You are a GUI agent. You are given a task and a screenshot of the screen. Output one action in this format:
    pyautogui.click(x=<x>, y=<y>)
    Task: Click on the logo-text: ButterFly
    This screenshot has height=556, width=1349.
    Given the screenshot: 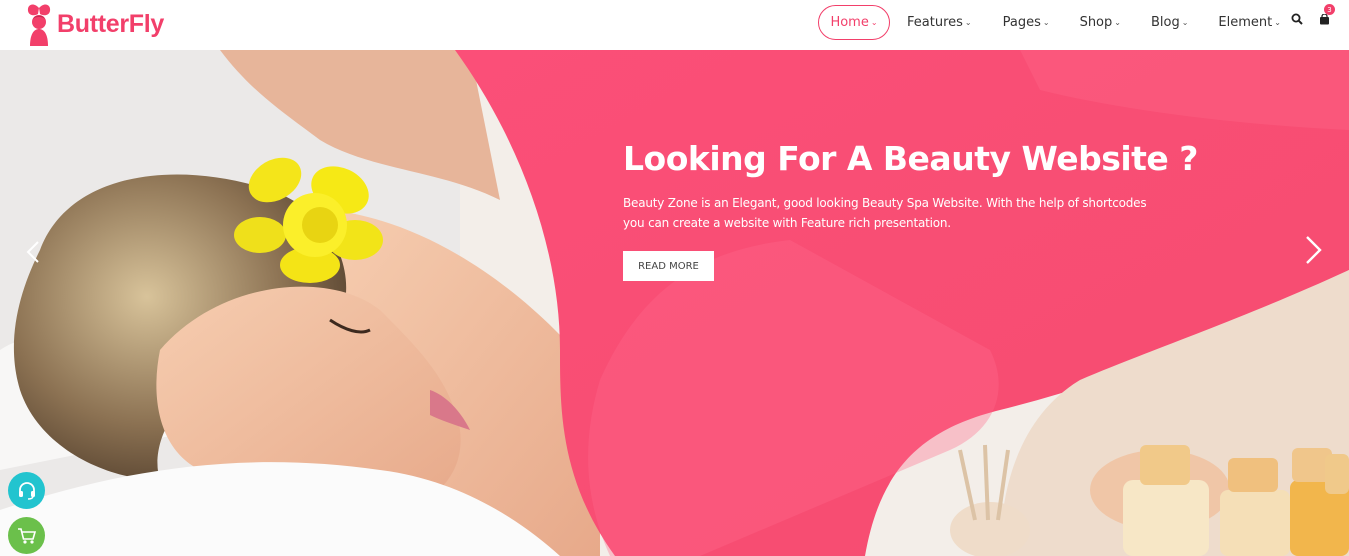 What is the action you would take?
    pyautogui.click(x=111, y=23)
    